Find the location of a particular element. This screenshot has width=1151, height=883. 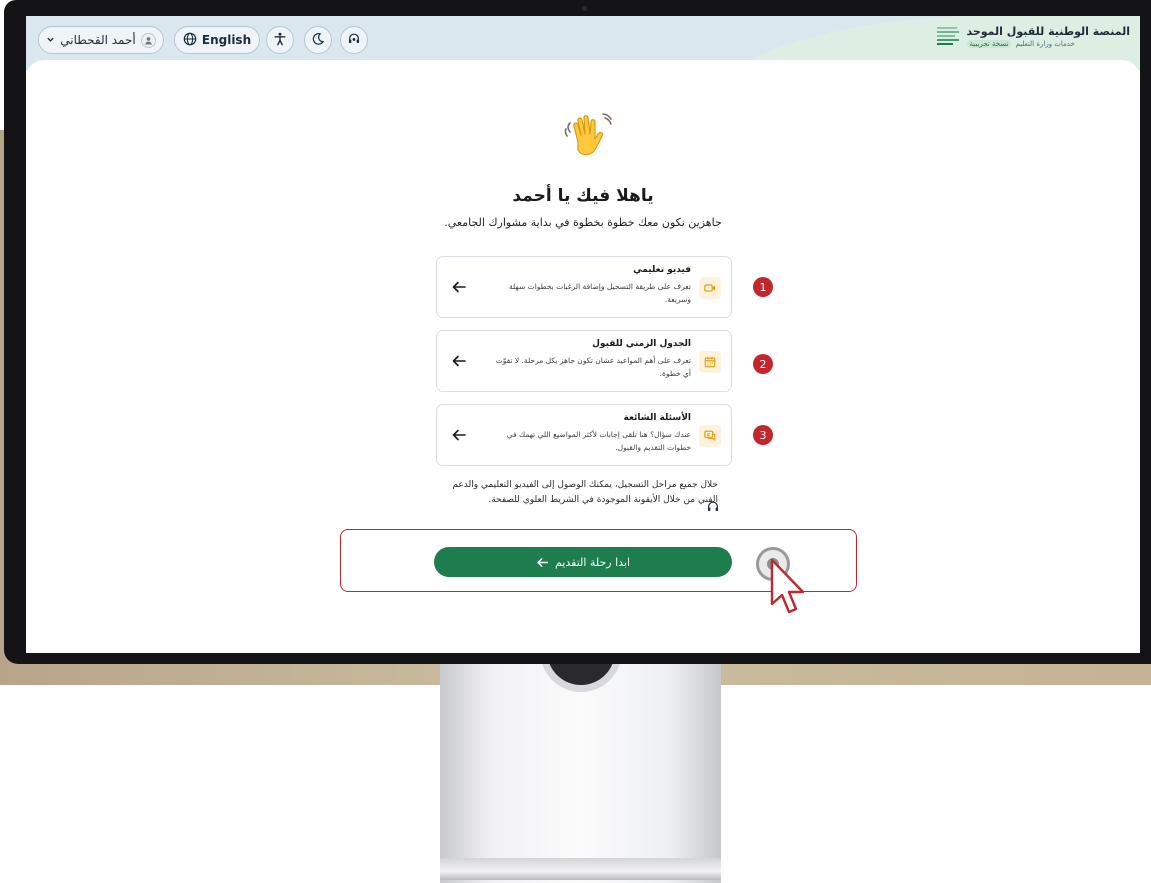

language-toggle-button: English is located at coordinates (217, 40).